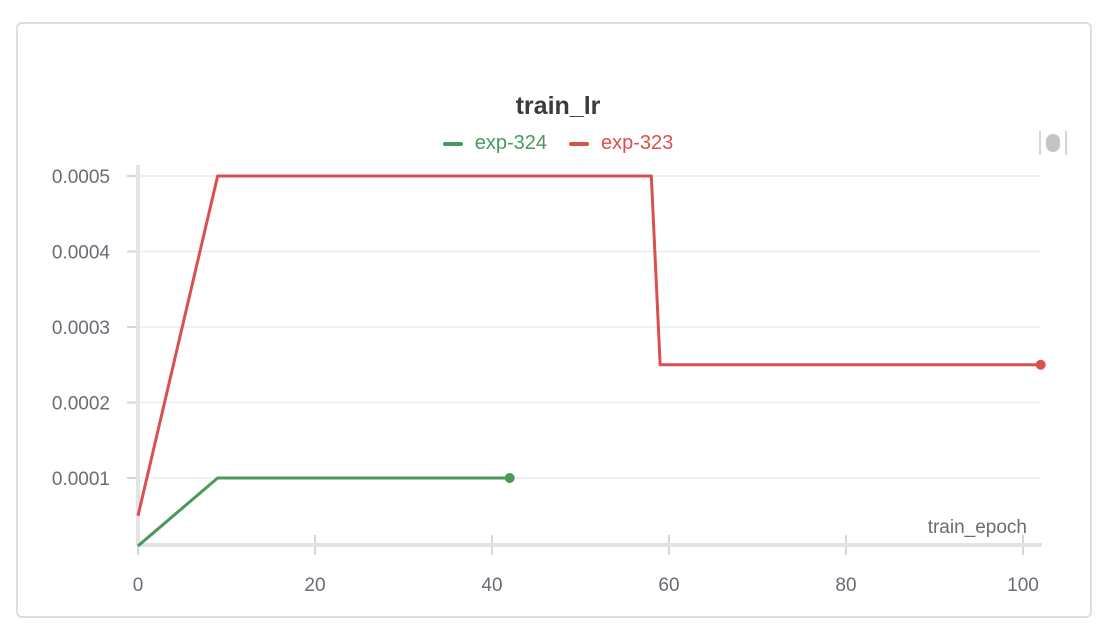 Image resolution: width=1116 pixels, height=632 pixels. Describe the element at coordinates (668, 585) in the screenshot. I see `x-tick-label: 60` at that location.